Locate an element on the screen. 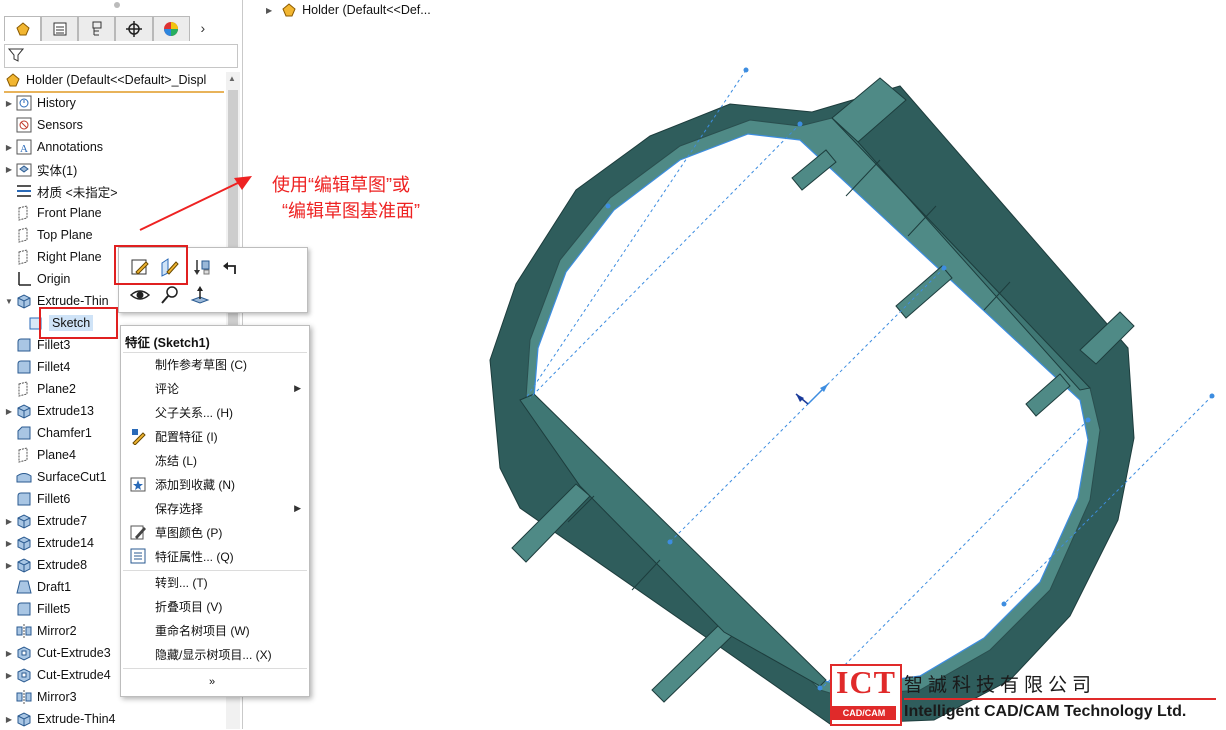 The height and width of the screenshot is (730, 1226). context-menu-item: 折叠项目 (V) is located at coordinates (215, 606).